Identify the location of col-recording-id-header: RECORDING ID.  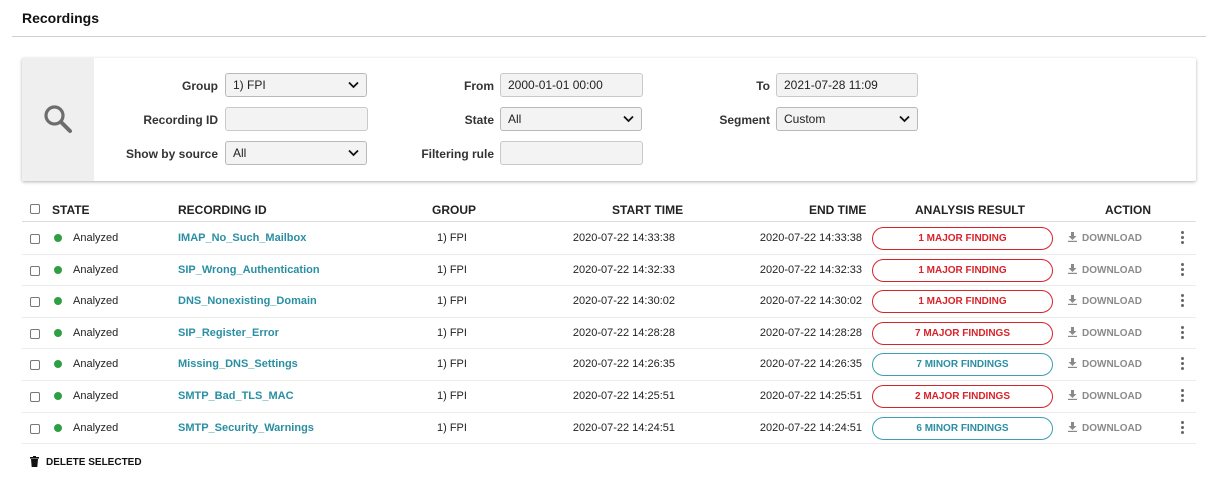
(222, 210).